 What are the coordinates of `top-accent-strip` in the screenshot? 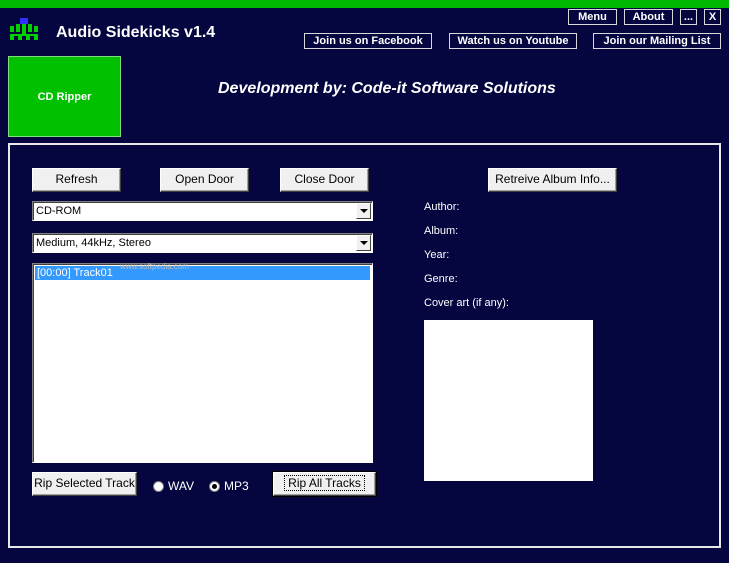 It's located at (364, 4).